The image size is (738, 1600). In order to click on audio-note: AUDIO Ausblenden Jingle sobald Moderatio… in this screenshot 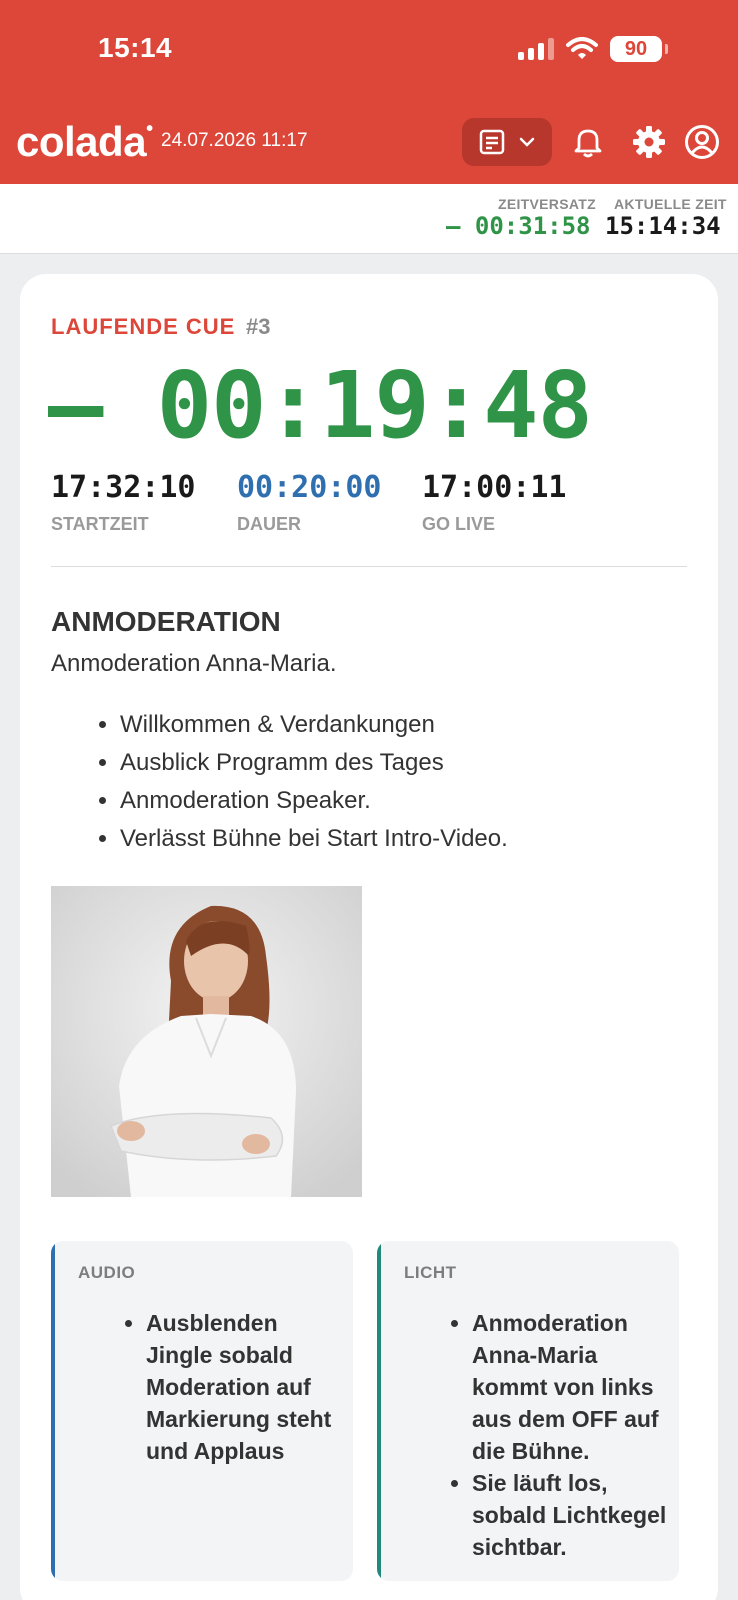, I will do `click(202, 1411)`.